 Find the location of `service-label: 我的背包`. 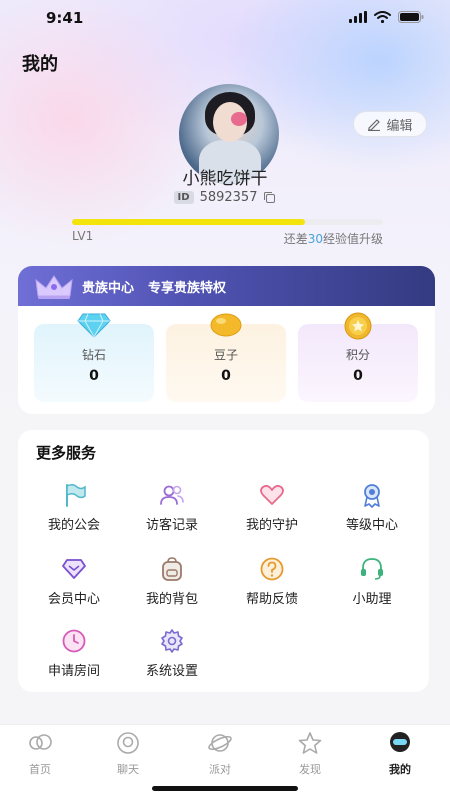

service-label: 我的背包 is located at coordinates (171, 599).